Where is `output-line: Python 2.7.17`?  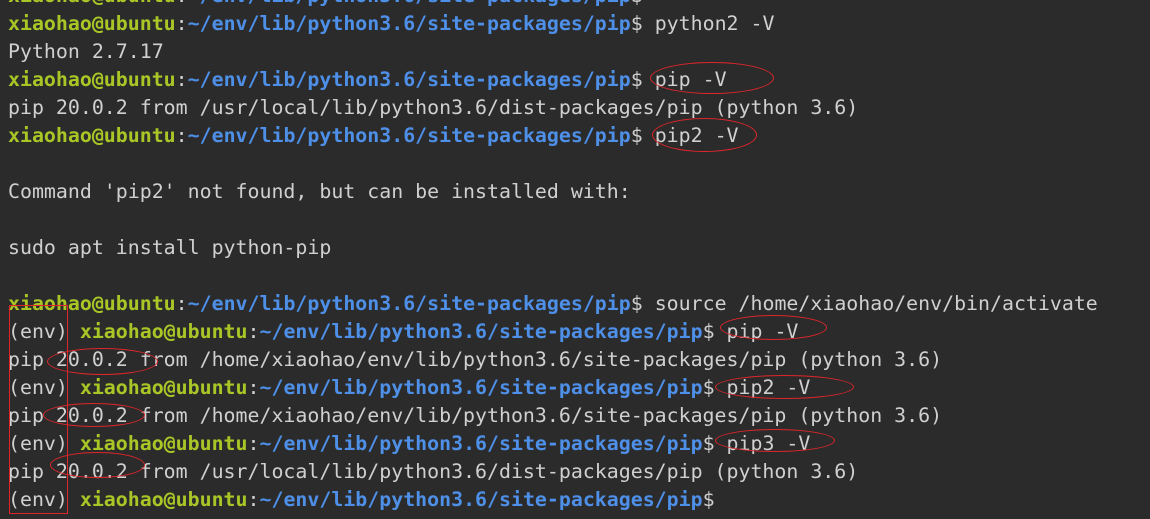
output-line: Python 2.7.17 is located at coordinates (86, 51).